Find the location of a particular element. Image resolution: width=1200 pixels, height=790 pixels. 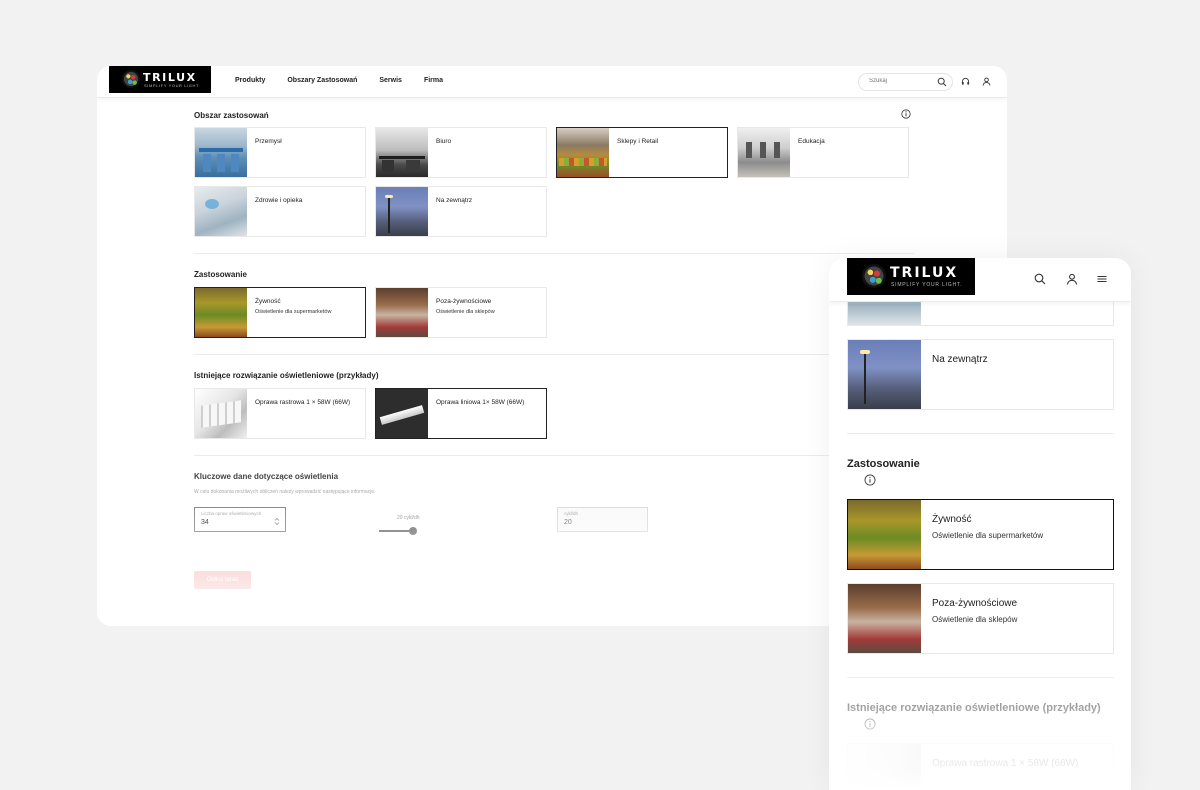

existing-card-label: Oprawa liniowa 1× 58W (66W) is located at coordinates (480, 402).